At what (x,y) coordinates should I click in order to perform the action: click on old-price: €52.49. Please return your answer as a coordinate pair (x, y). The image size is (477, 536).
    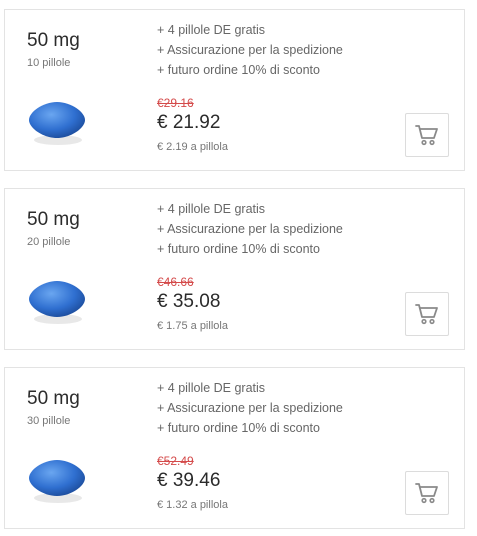
    Looking at the image, I should click on (175, 461).